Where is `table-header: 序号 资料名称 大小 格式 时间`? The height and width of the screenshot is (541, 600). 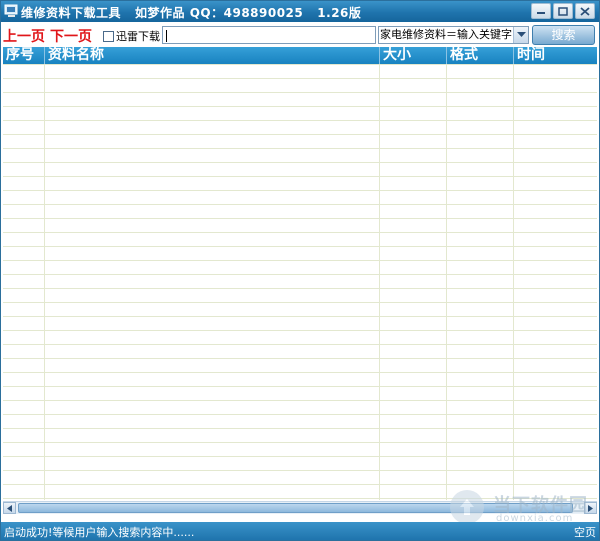 table-header: 序号 资料名称 大小 格式 时间 is located at coordinates (300, 55).